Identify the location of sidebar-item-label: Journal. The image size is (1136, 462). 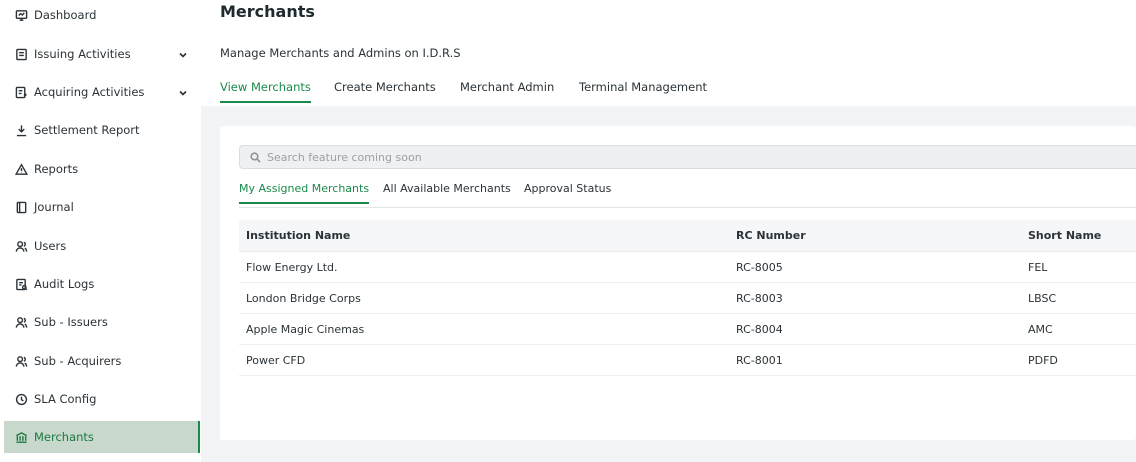
(54, 207).